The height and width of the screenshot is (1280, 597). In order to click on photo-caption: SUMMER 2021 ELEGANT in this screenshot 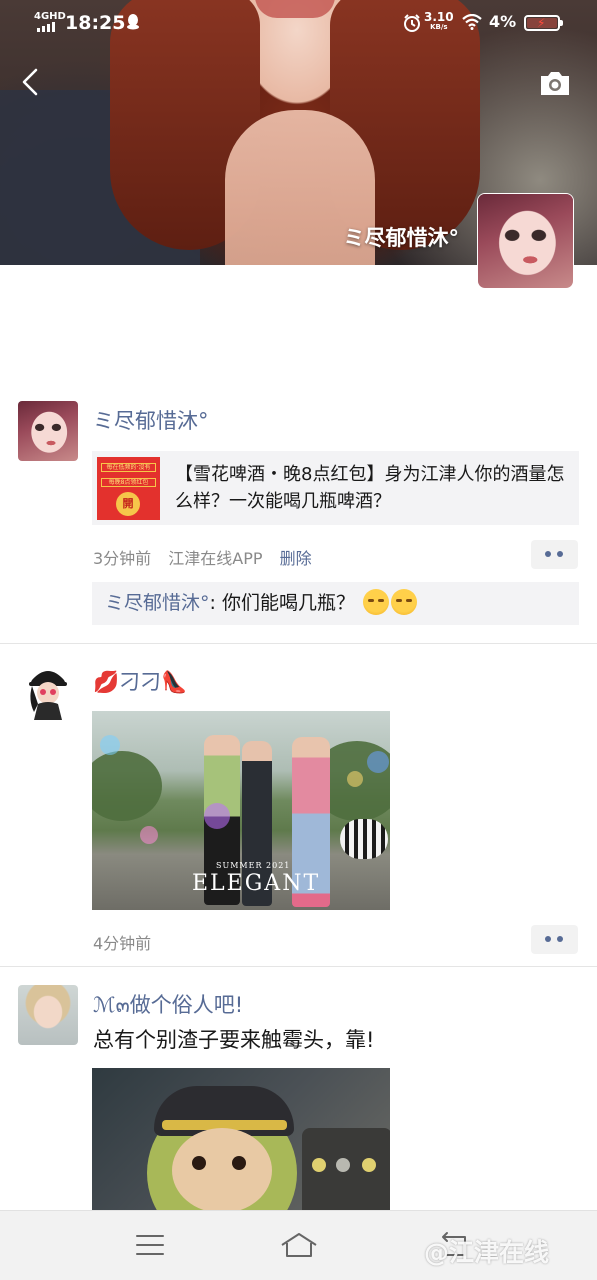, I will do `click(256, 878)`.